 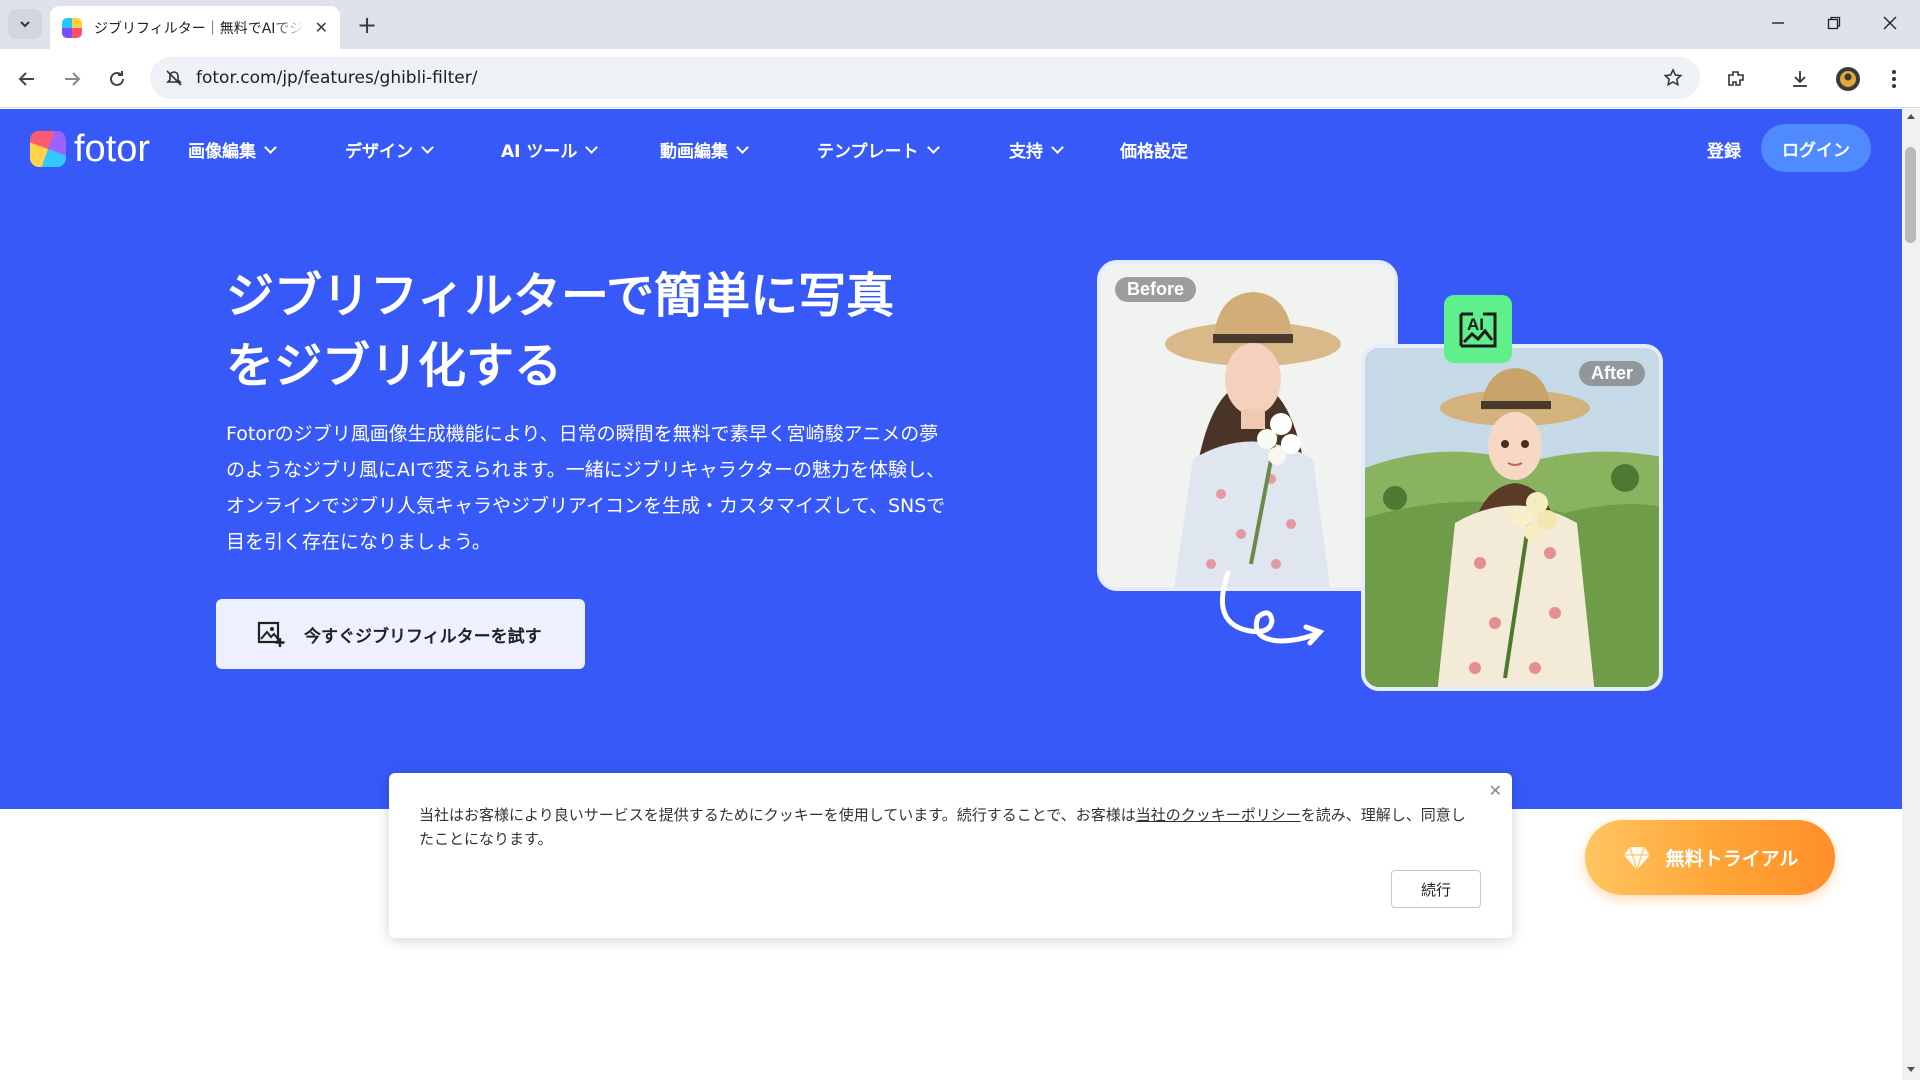 I want to click on try-ghibli-filter-button: 今すぐジブリフィルターを試す, so click(x=400, y=634).